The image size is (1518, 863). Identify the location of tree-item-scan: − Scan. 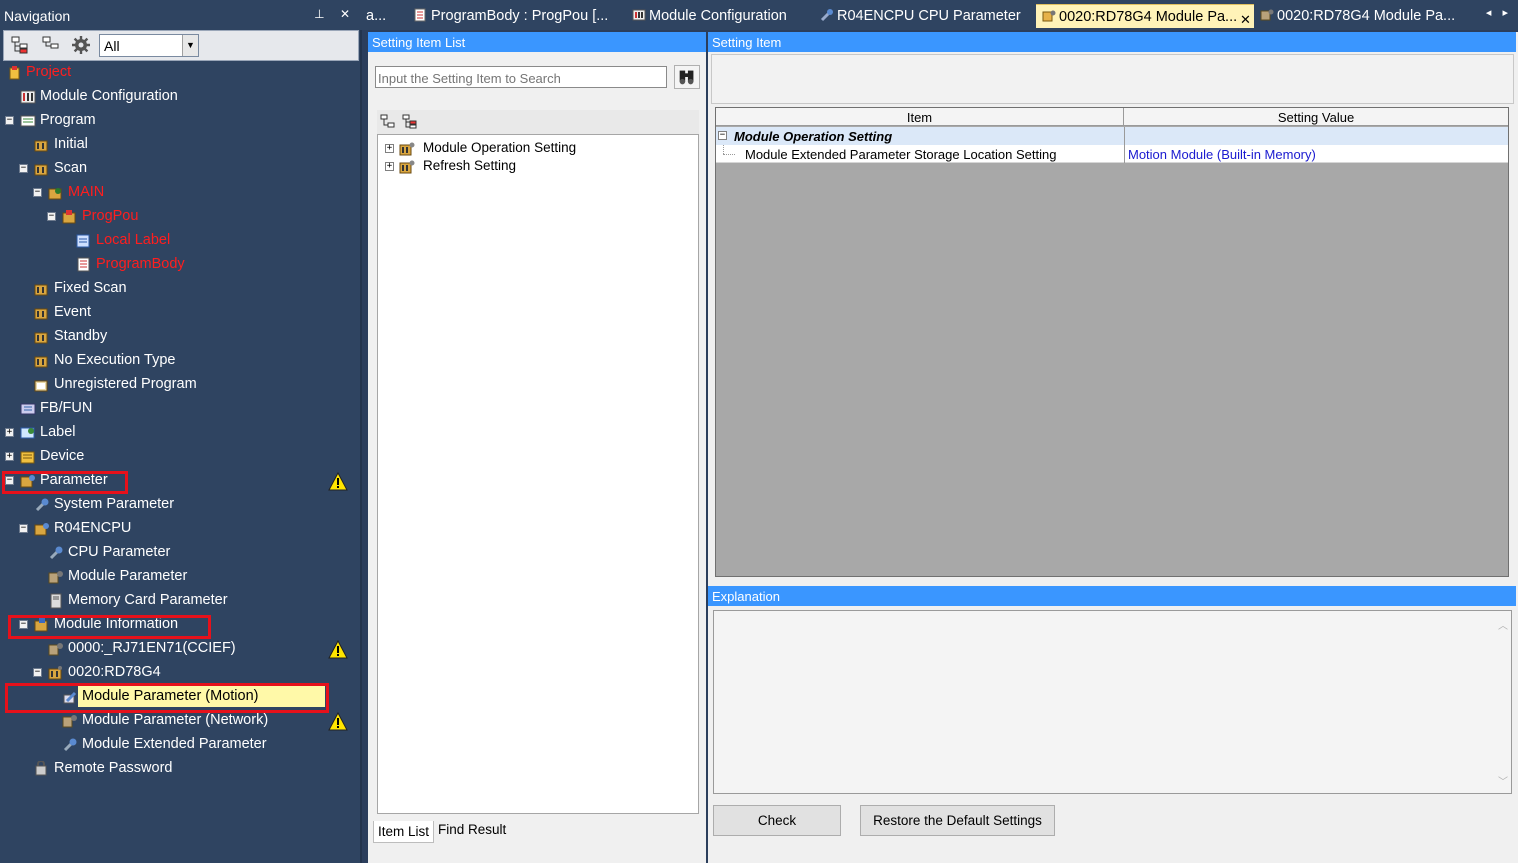
(180, 169).